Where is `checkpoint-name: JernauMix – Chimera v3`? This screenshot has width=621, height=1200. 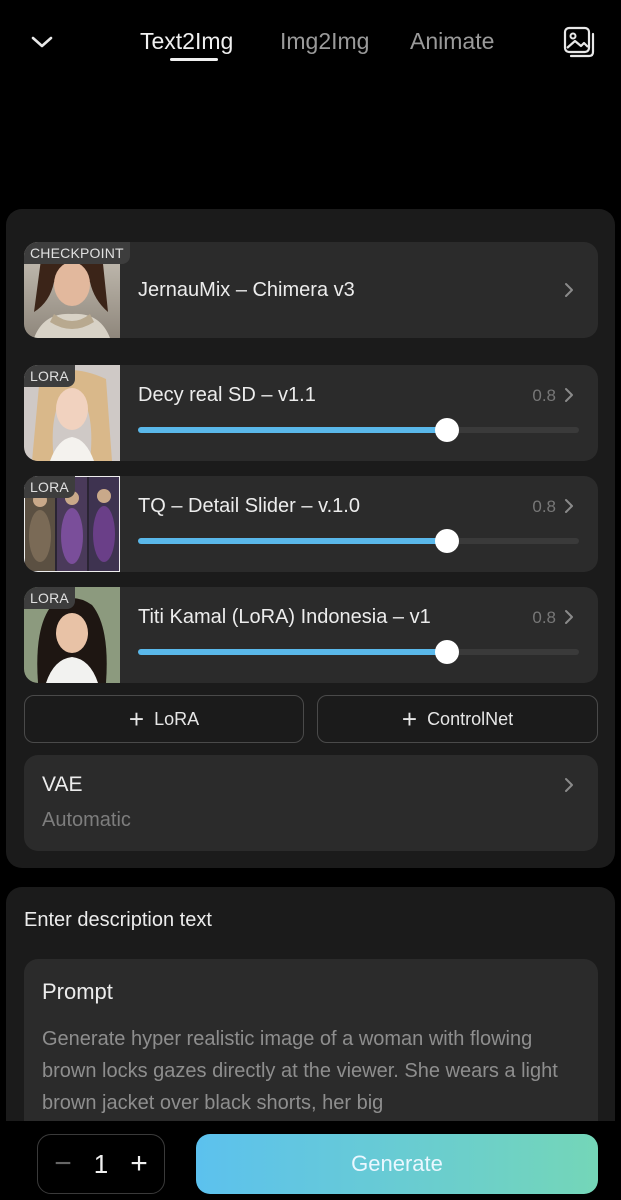 checkpoint-name: JernauMix – Chimera v3 is located at coordinates (246, 290).